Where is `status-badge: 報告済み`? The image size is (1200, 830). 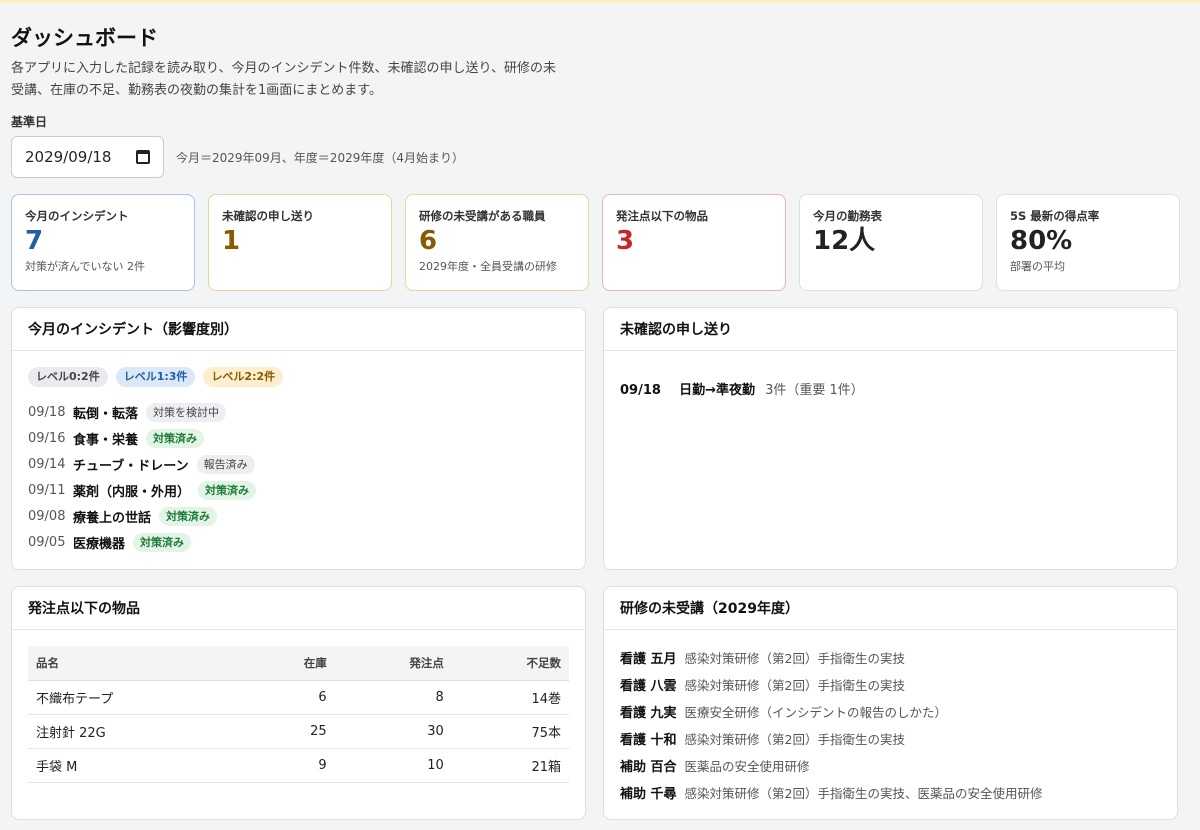
status-badge: 報告済み is located at coordinates (225, 464).